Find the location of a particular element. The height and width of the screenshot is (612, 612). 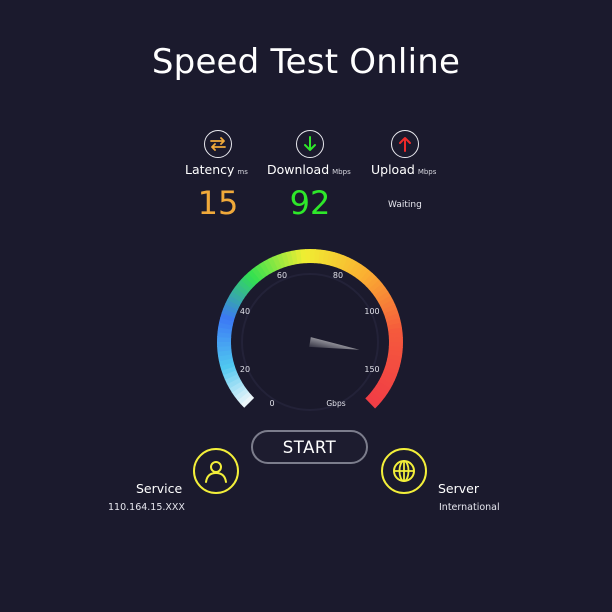

upload-label: Upload Mbps is located at coordinates (404, 169).